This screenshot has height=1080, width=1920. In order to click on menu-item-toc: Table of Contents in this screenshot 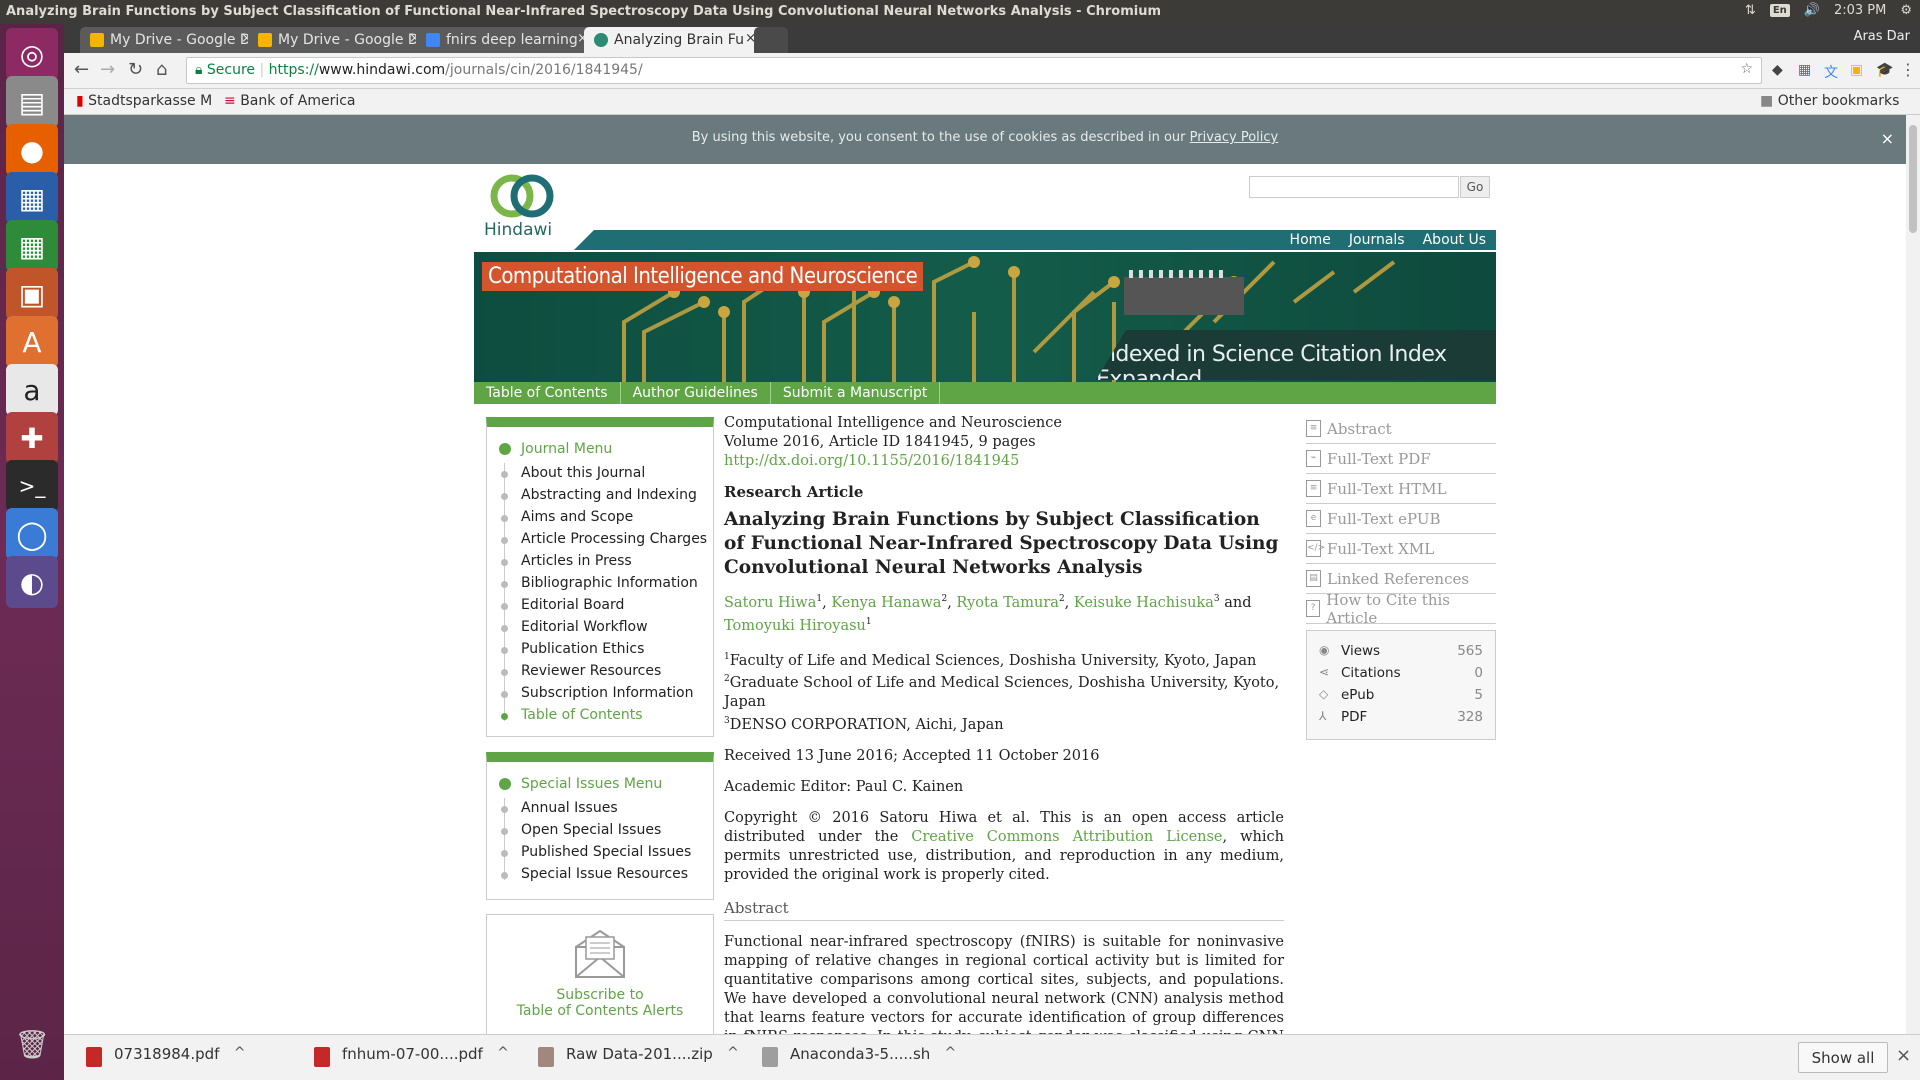, I will do `click(600, 716)`.